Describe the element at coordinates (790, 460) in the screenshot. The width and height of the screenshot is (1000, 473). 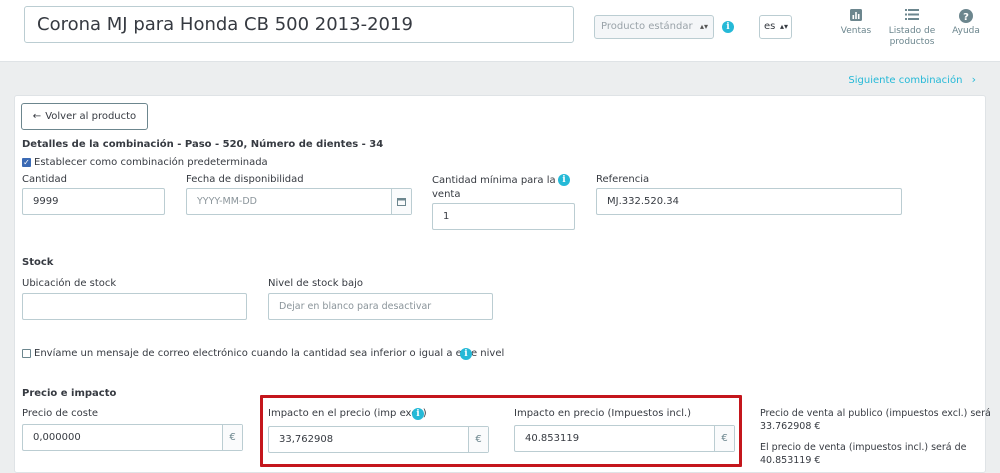
I see `retail-incl-value: 40.853119 €` at that location.